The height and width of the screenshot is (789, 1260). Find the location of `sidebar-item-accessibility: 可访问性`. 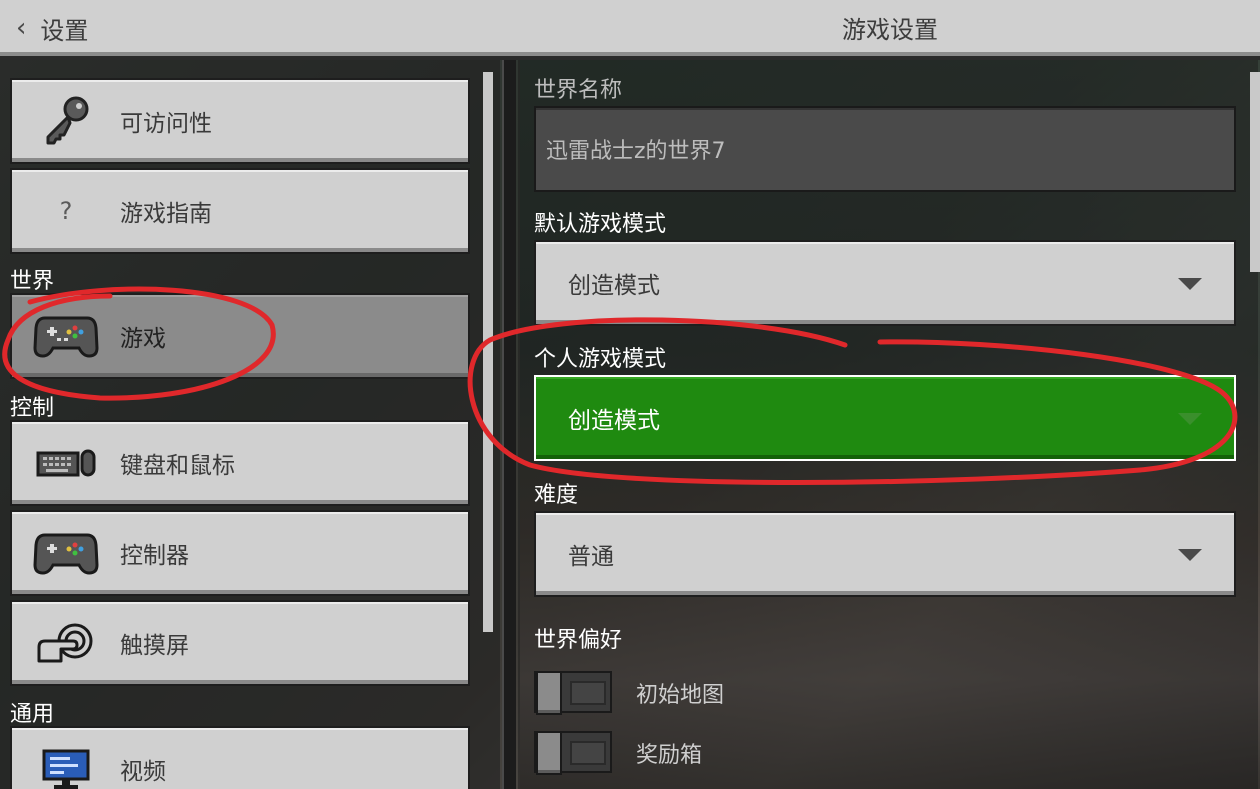

sidebar-item-accessibility: 可访问性 is located at coordinates (240, 121).